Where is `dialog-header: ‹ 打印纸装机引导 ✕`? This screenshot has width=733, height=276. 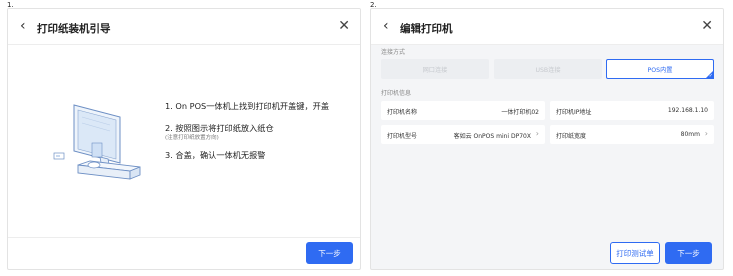
dialog-header: ‹ 打印纸装机引导 ✕ is located at coordinates (184, 27).